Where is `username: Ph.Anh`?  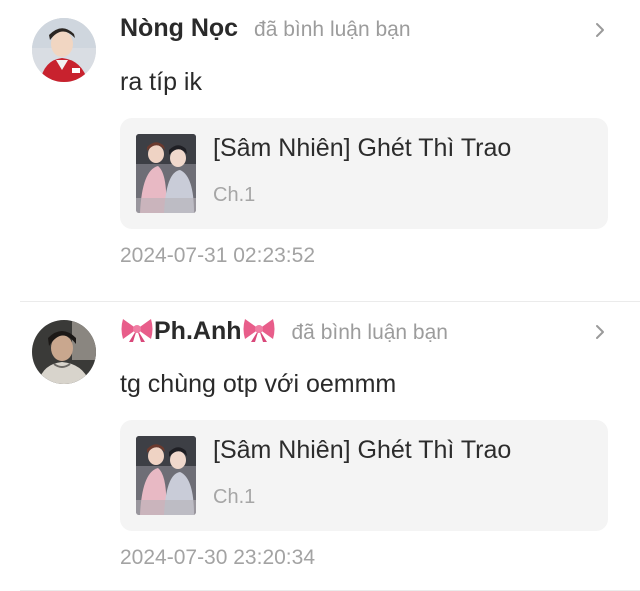
username: Ph.Anh is located at coordinates (198, 331).